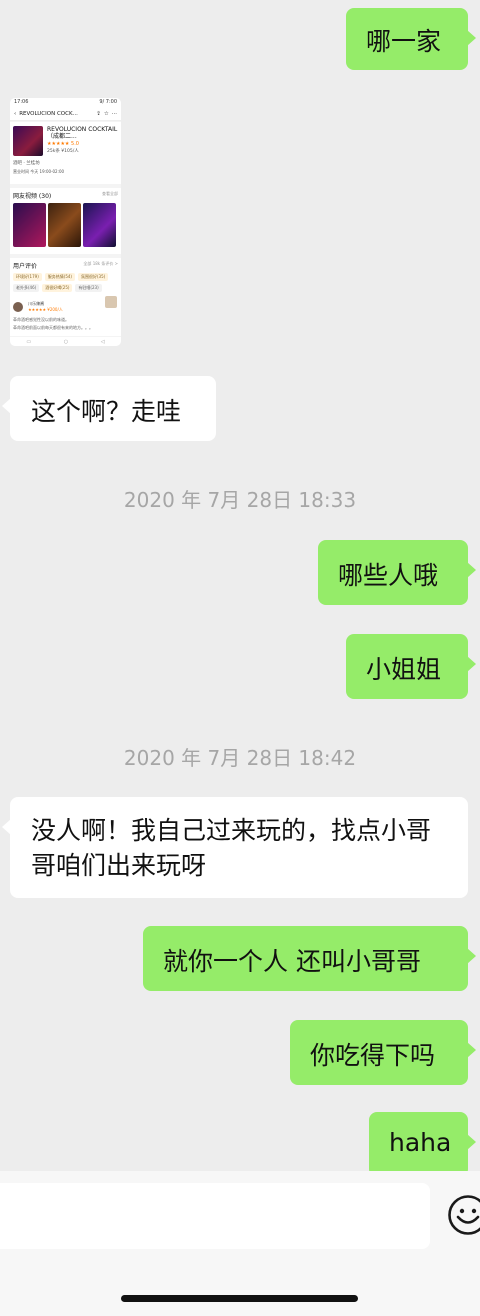  I want to click on message-text: 哪一家, so click(404, 41).